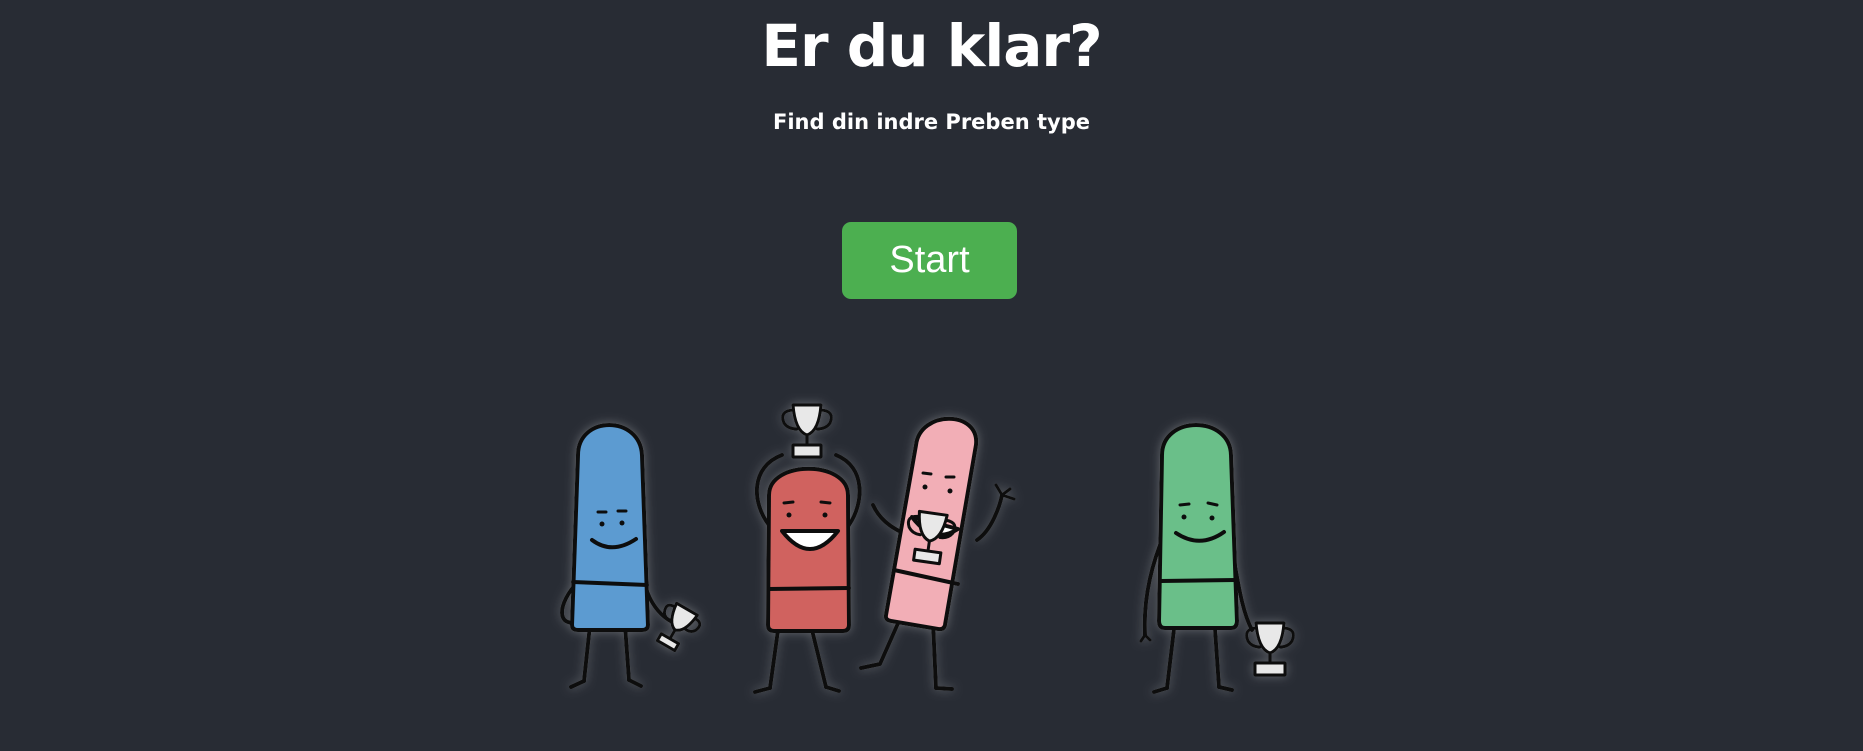 The image size is (1863, 751). What do you see at coordinates (931, 46) in the screenshot?
I see `page-title: Er du klar?` at bounding box center [931, 46].